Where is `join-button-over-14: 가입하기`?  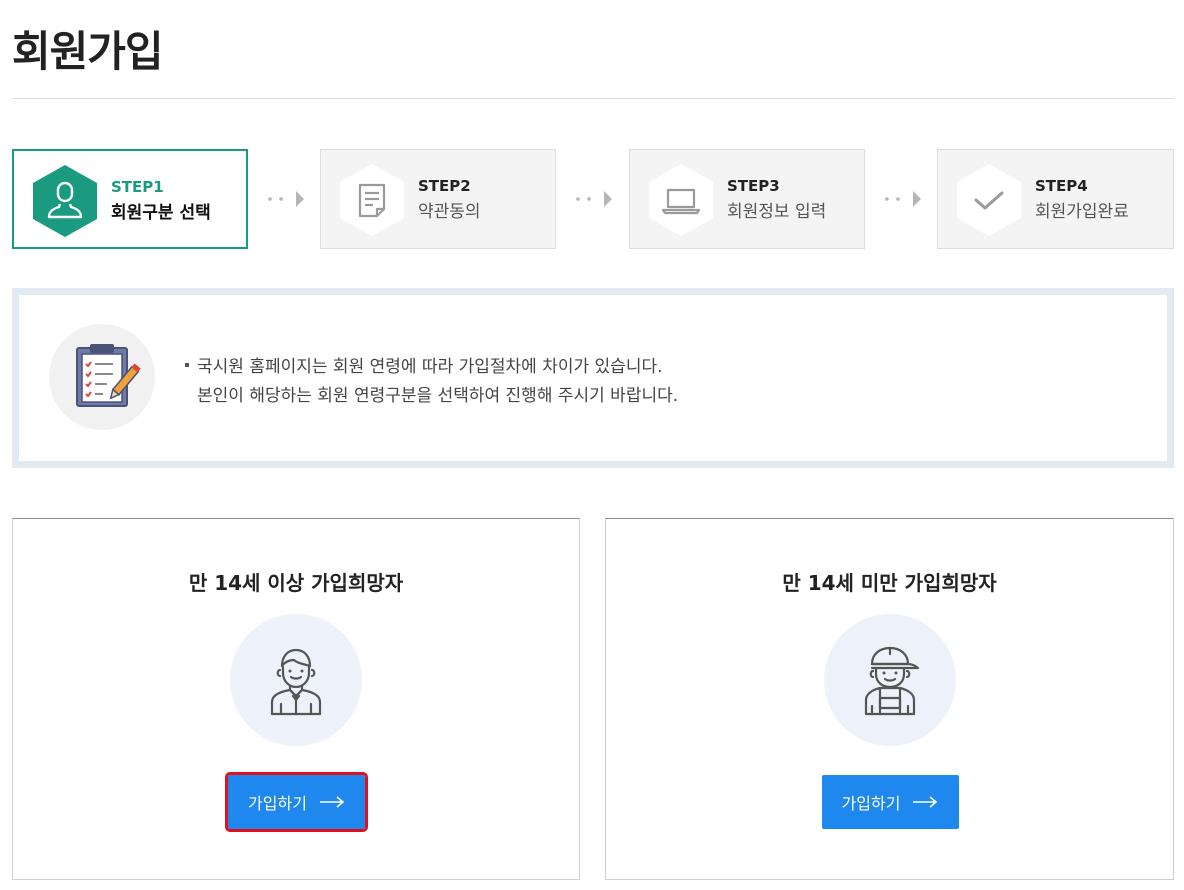 join-button-over-14: 가입하기 is located at coordinates (296, 802).